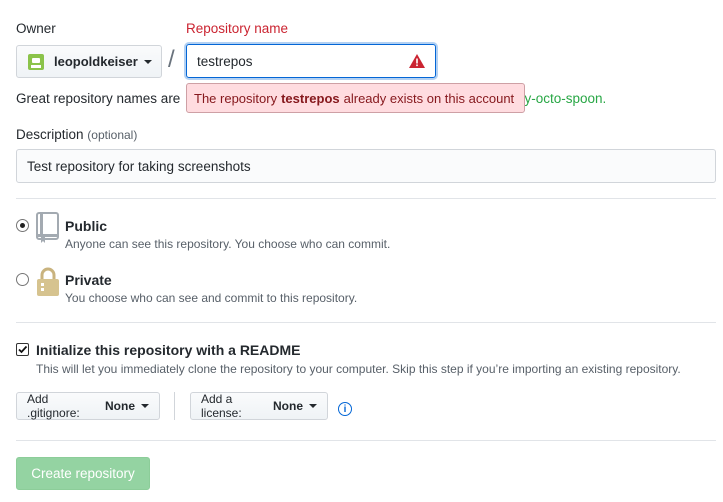 Image resolution: width=723 pixels, height=502 pixels. Describe the element at coordinates (88, 280) in the screenshot. I see `private-title: Private` at that location.